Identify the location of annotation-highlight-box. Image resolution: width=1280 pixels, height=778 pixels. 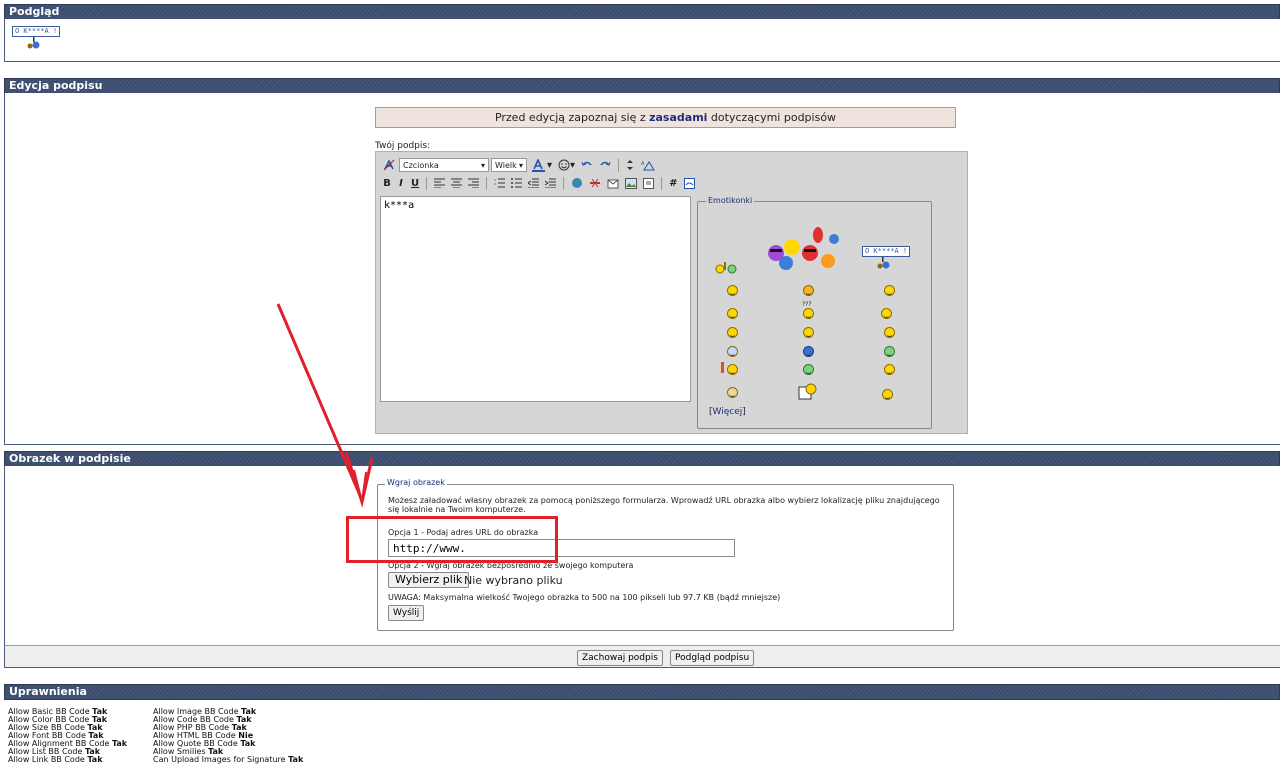
(452, 539).